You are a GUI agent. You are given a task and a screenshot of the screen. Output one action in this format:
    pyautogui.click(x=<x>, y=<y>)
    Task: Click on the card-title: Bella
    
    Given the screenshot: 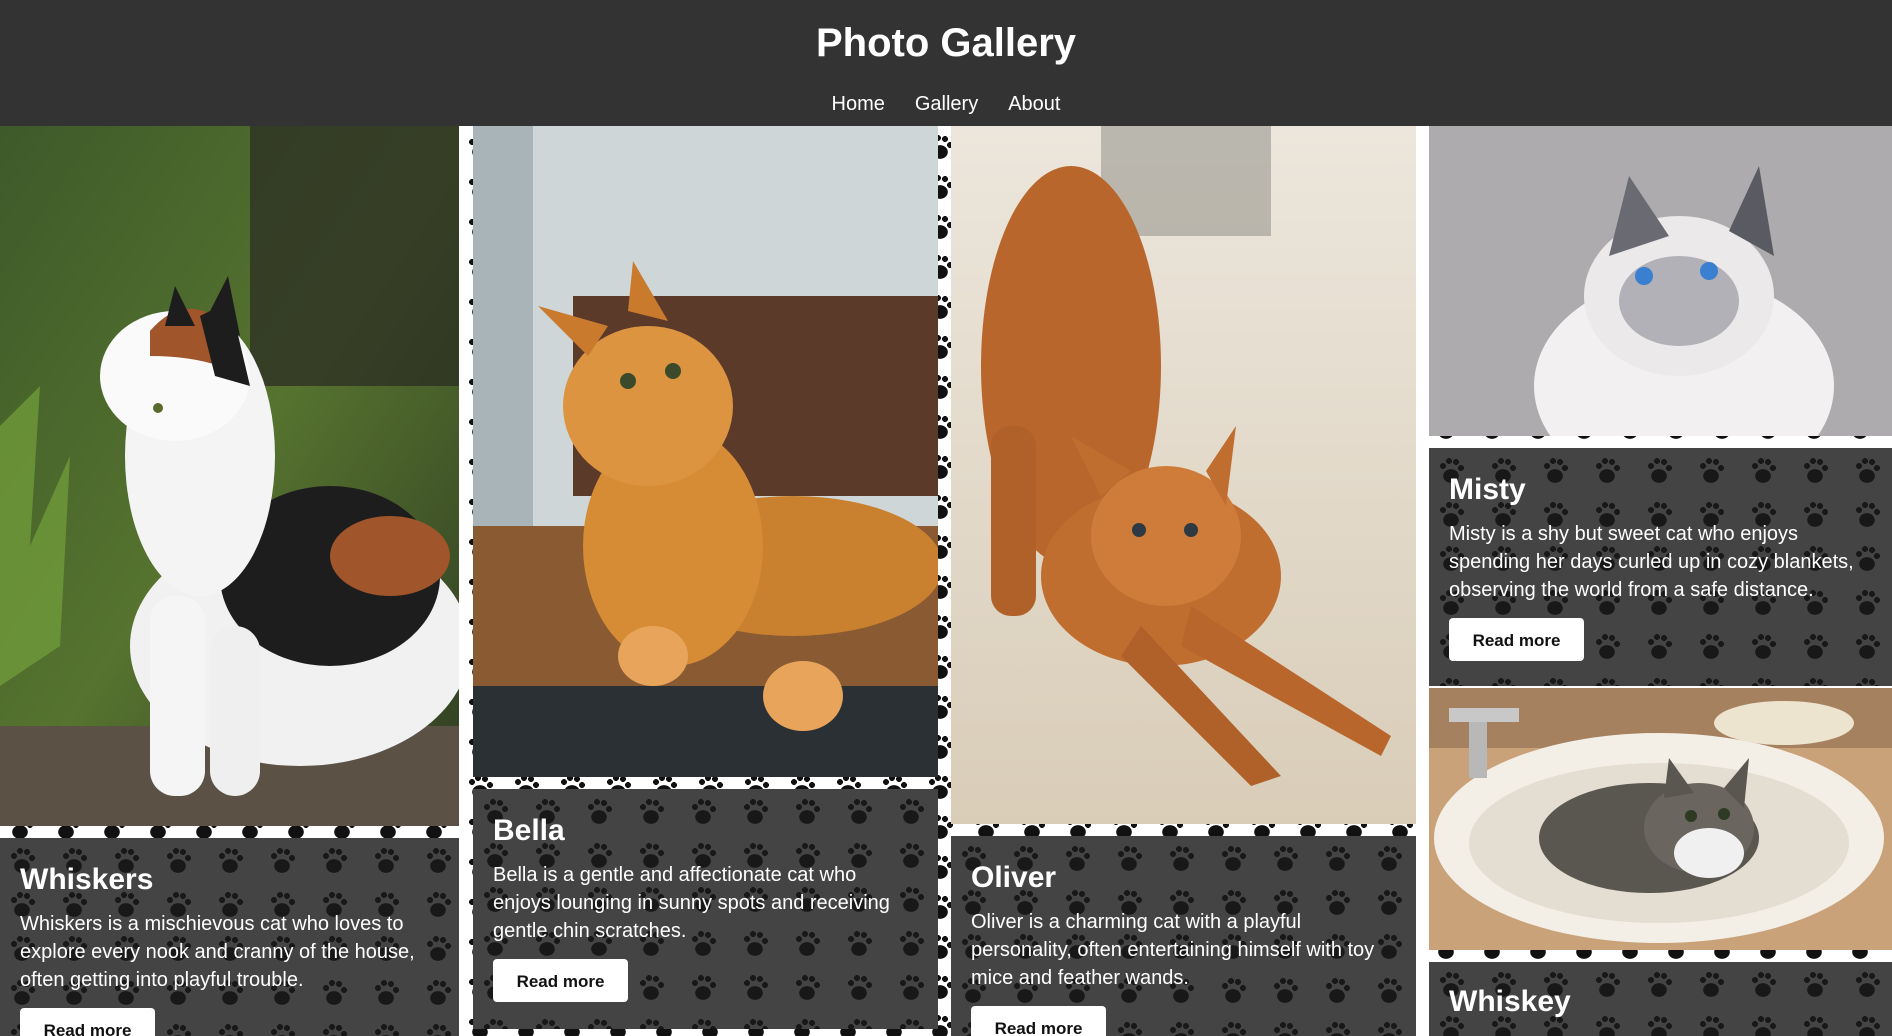 What is the action you would take?
    pyautogui.click(x=529, y=830)
    